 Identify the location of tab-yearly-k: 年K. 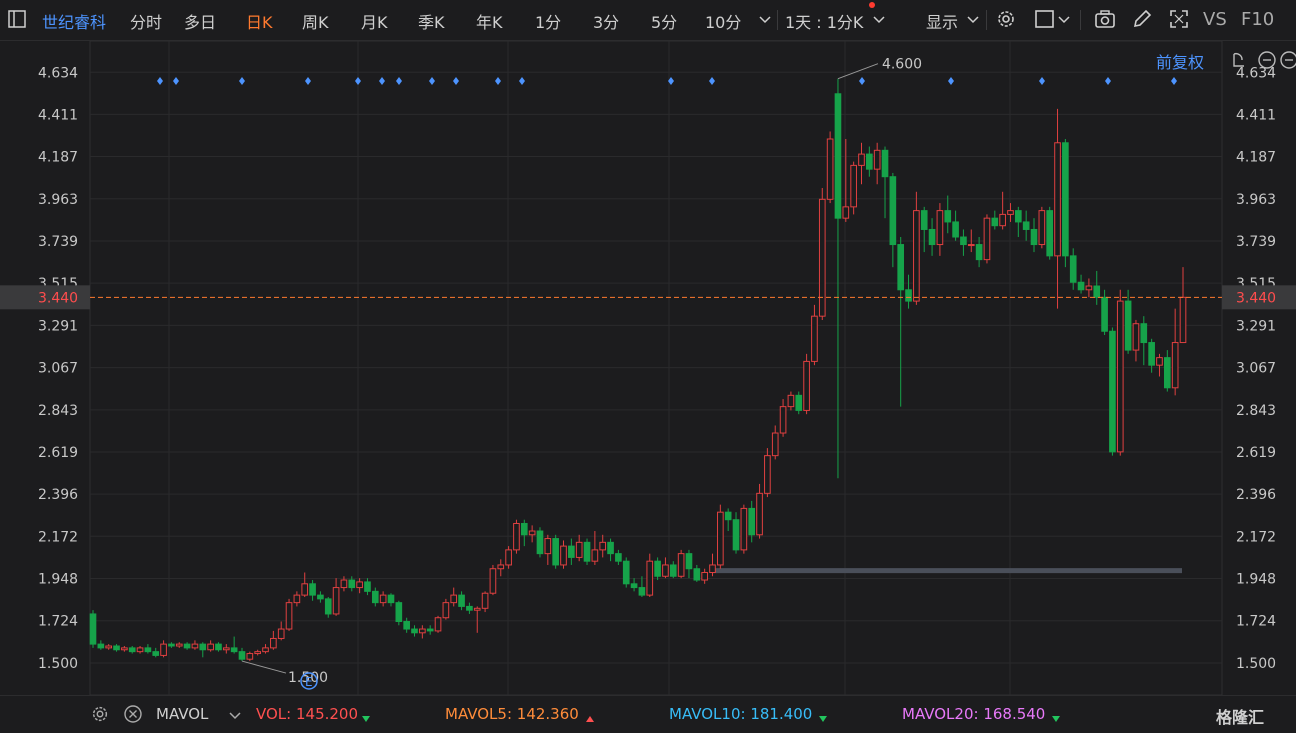
(489, 21).